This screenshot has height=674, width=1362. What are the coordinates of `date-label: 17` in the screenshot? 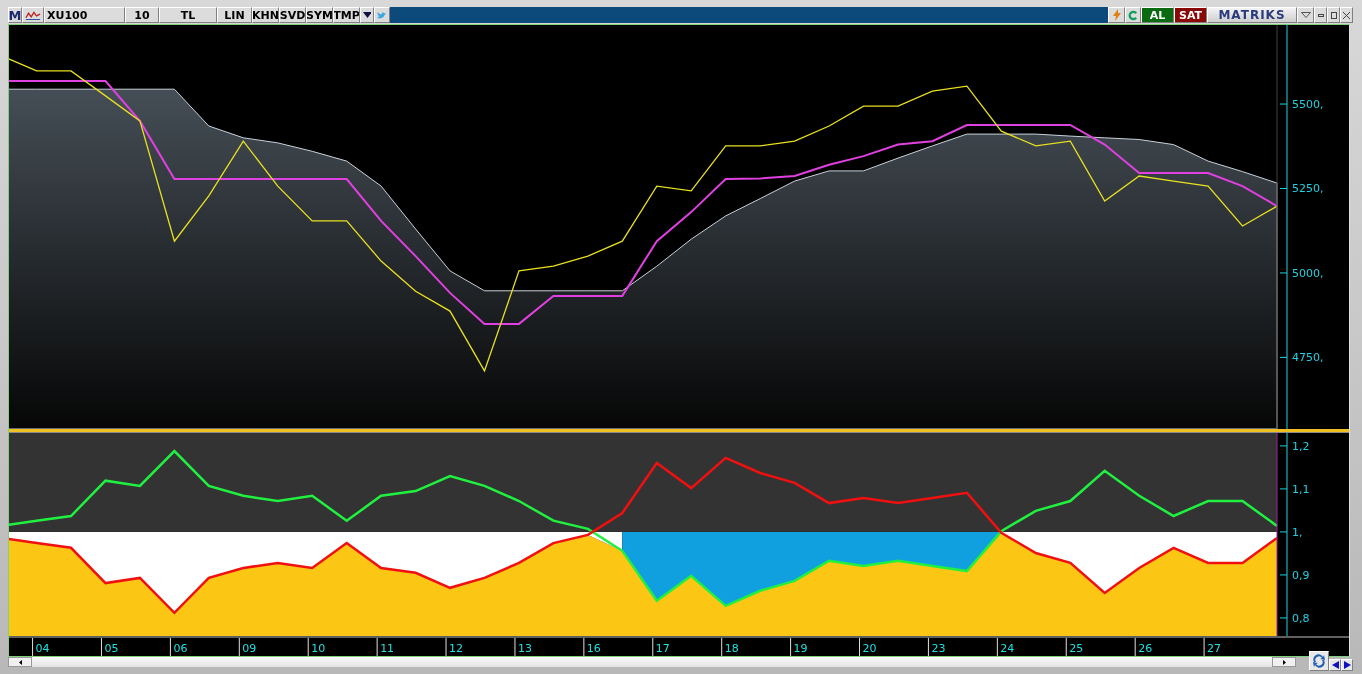 It's located at (662, 648).